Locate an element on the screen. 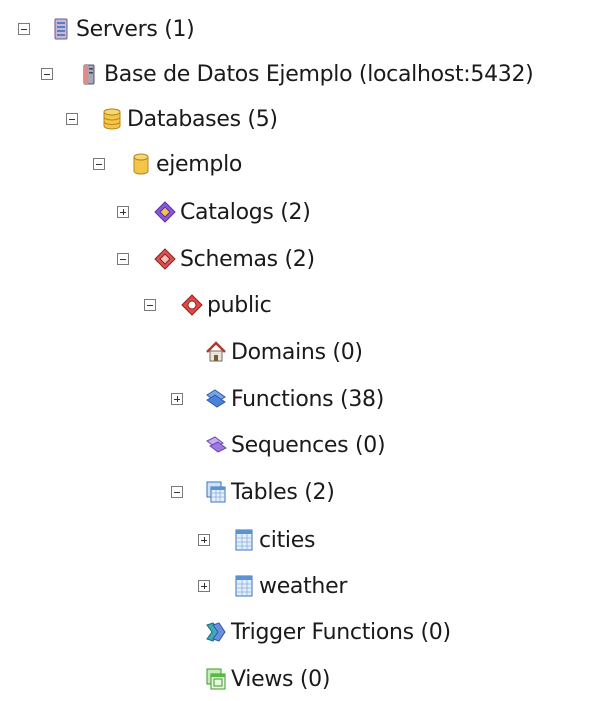  database-icon is located at coordinates (141, 164).